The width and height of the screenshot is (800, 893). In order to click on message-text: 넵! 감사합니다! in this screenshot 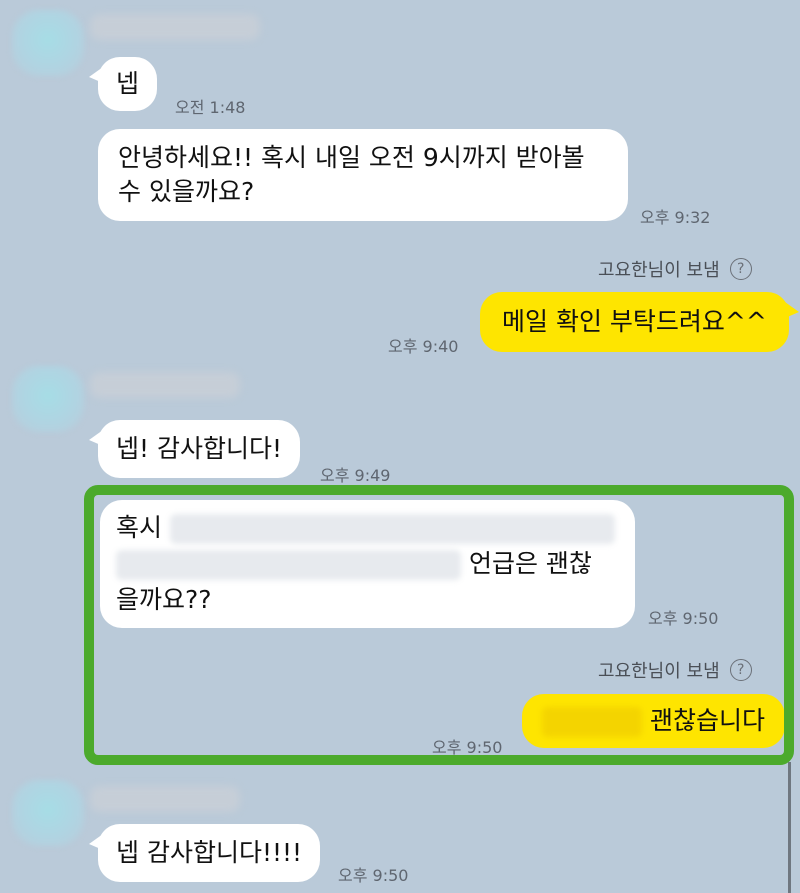, I will do `click(199, 448)`.